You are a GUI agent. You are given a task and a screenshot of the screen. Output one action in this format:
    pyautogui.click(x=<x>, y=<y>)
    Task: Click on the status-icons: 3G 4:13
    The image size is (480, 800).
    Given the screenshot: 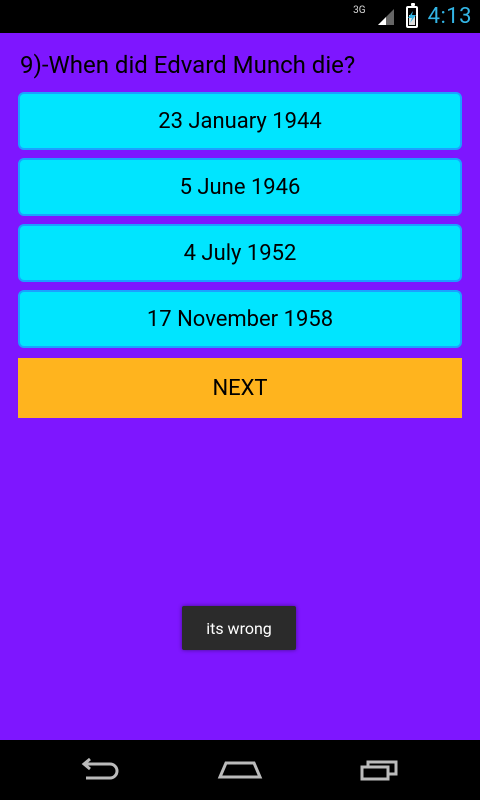 What is the action you would take?
    pyautogui.click(x=412, y=16)
    